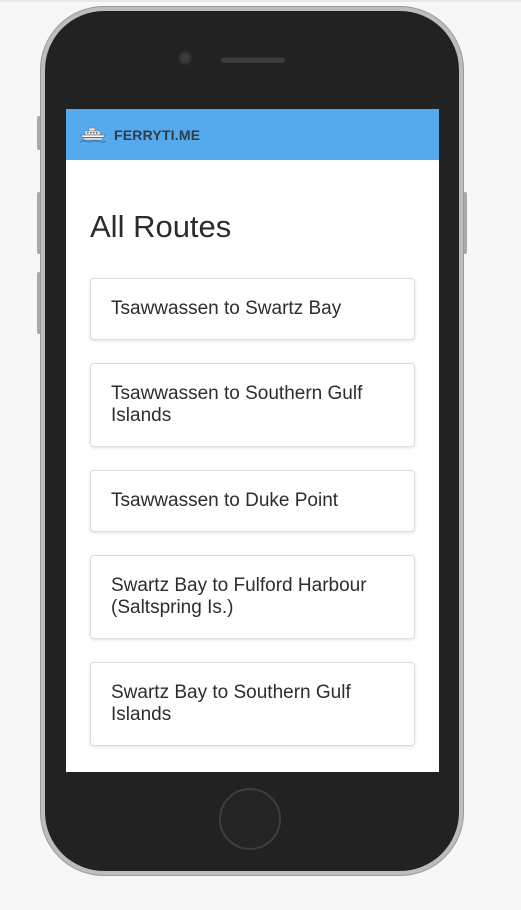  What do you see at coordinates (157, 135) in the screenshot?
I see `brand-name: FERRYTI.ME` at bounding box center [157, 135].